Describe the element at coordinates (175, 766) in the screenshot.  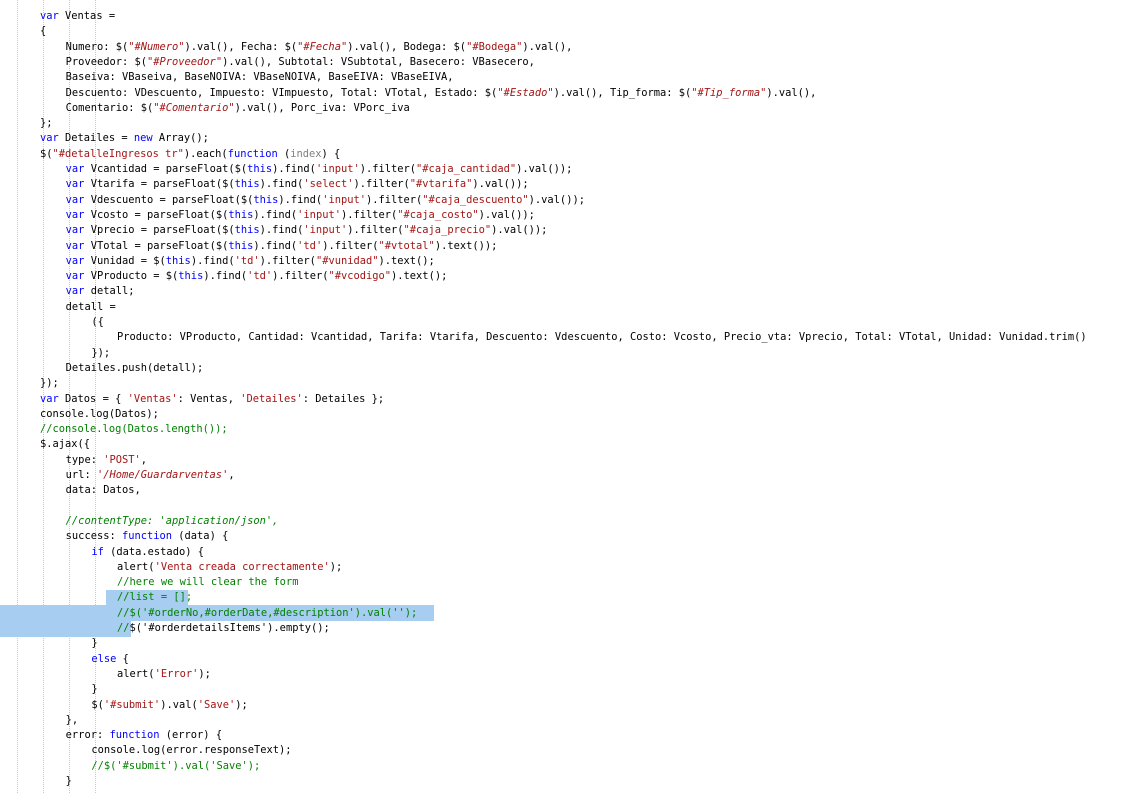
I see `code-line: //$('#submit').val('Save');` at that location.